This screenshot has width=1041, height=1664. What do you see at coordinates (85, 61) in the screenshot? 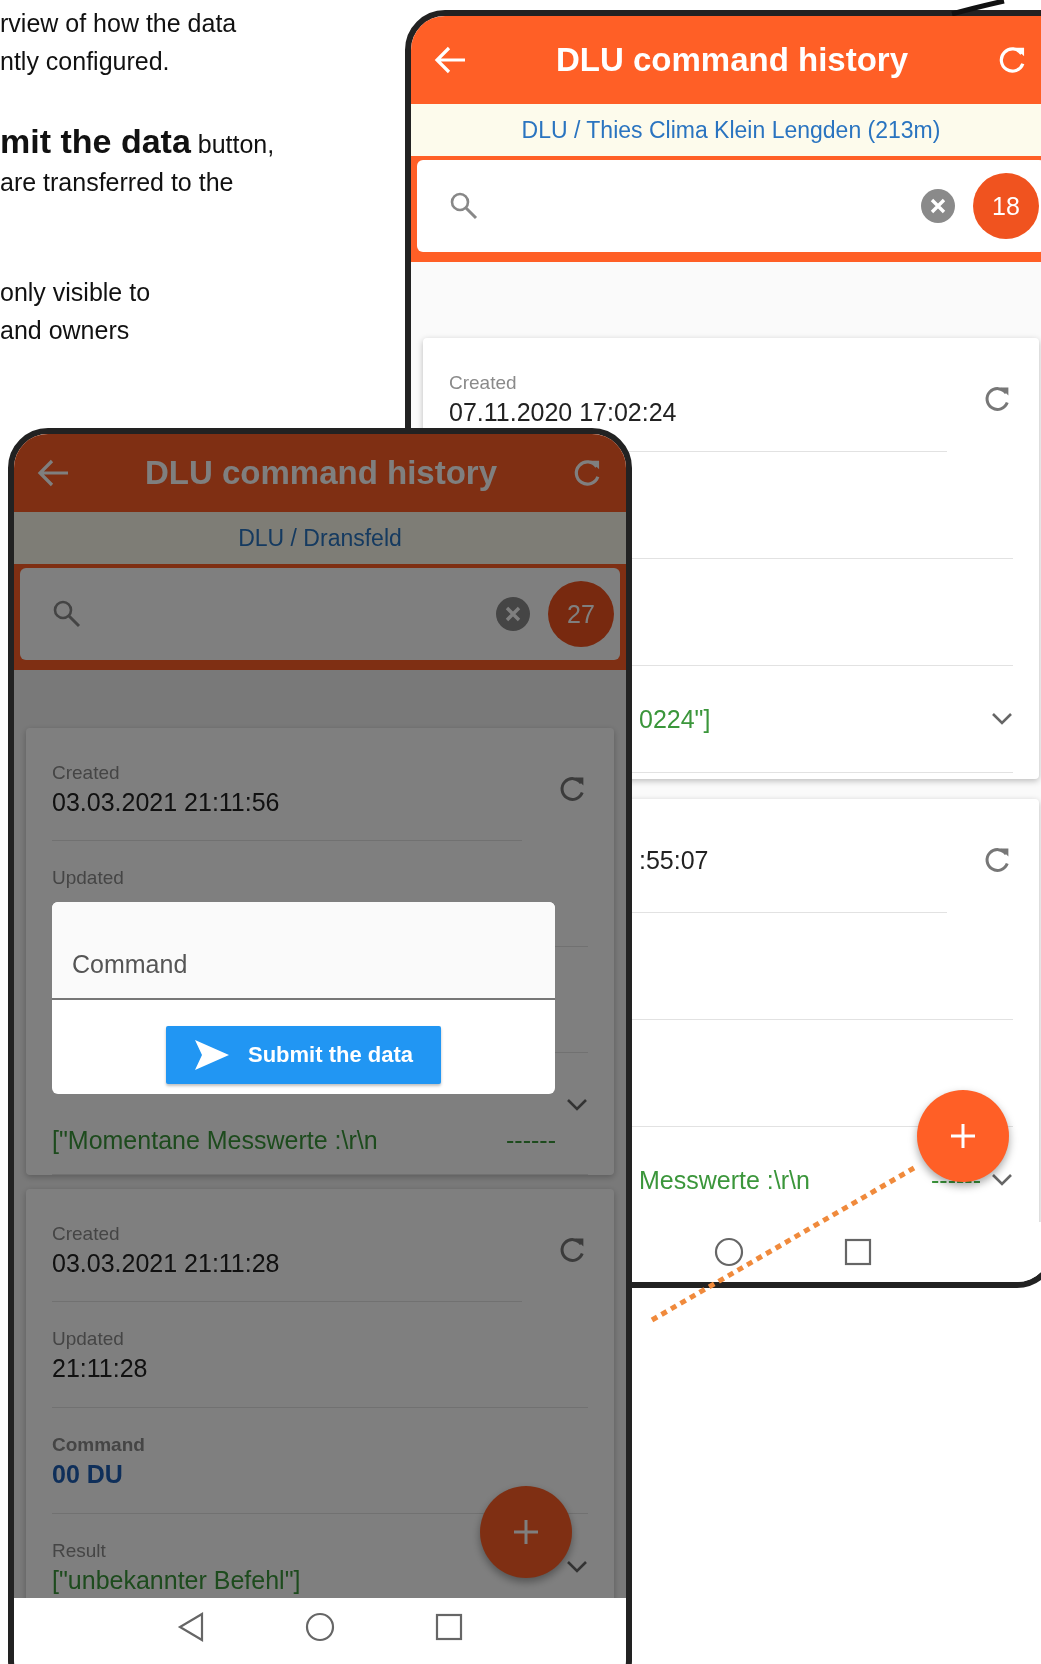
I see `text-line: ntly configured.` at bounding box center [85, 61].